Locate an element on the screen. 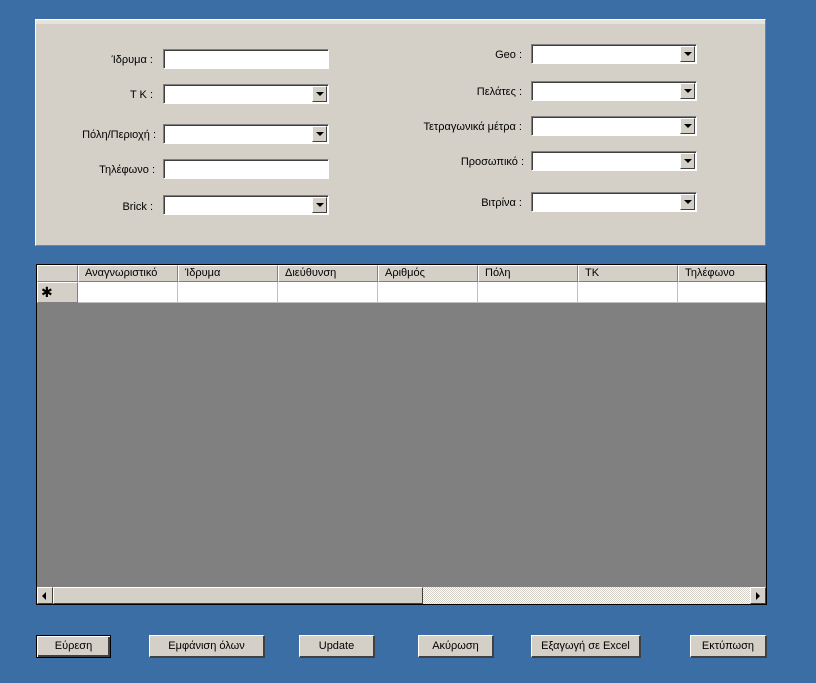 This screenshot has width=816, height=683. vitrina-combo is located at coordinates (614, 202).